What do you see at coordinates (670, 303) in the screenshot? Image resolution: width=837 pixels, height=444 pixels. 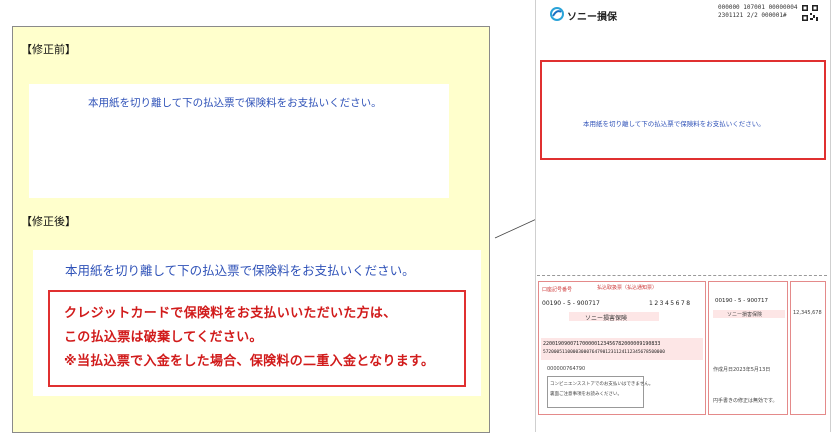 I see `slip-amount: 12345678` at bounding box center [670, 303].